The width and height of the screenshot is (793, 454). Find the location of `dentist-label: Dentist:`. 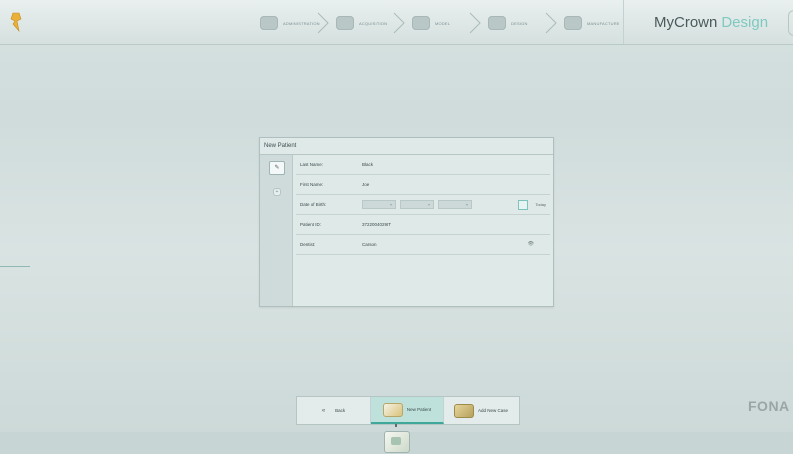

dentist-label: Dentist: is located at coordinates (308, 244).